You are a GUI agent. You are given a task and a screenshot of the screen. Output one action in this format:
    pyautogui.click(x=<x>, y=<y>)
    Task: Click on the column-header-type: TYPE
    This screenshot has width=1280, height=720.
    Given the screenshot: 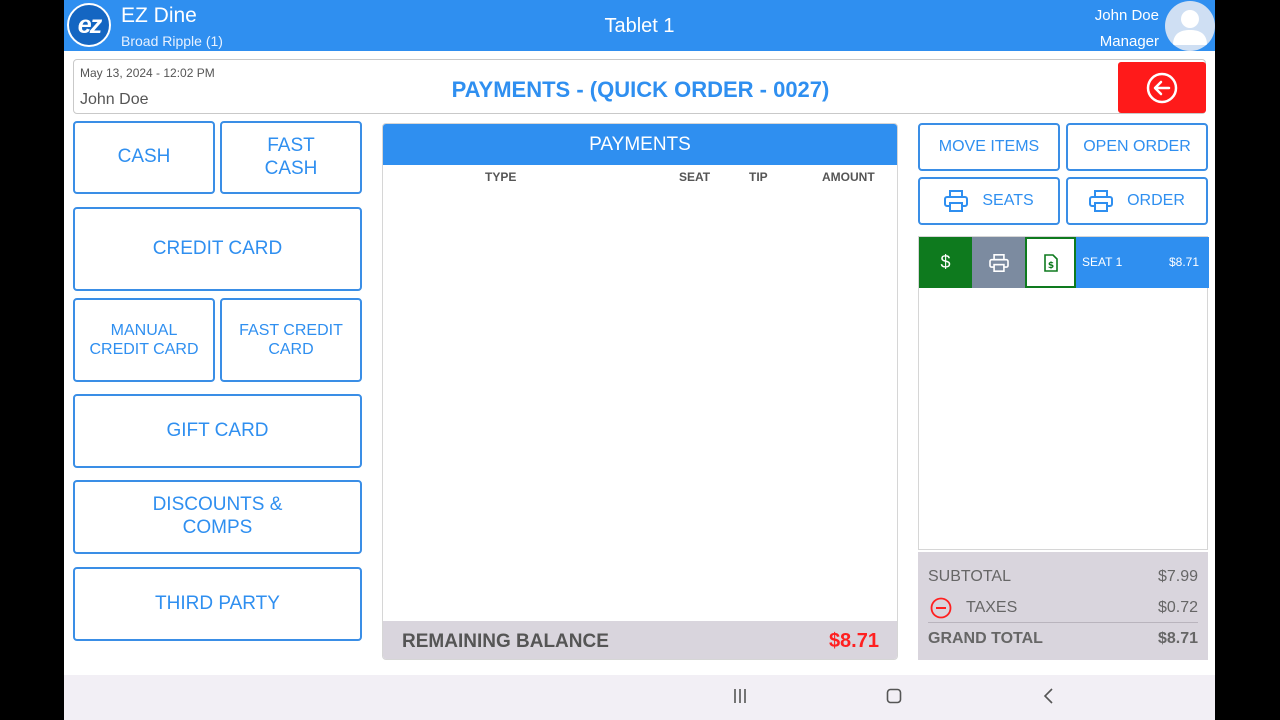 What is the action you would take?
    pyautogui.click(x=501, y=177)
    